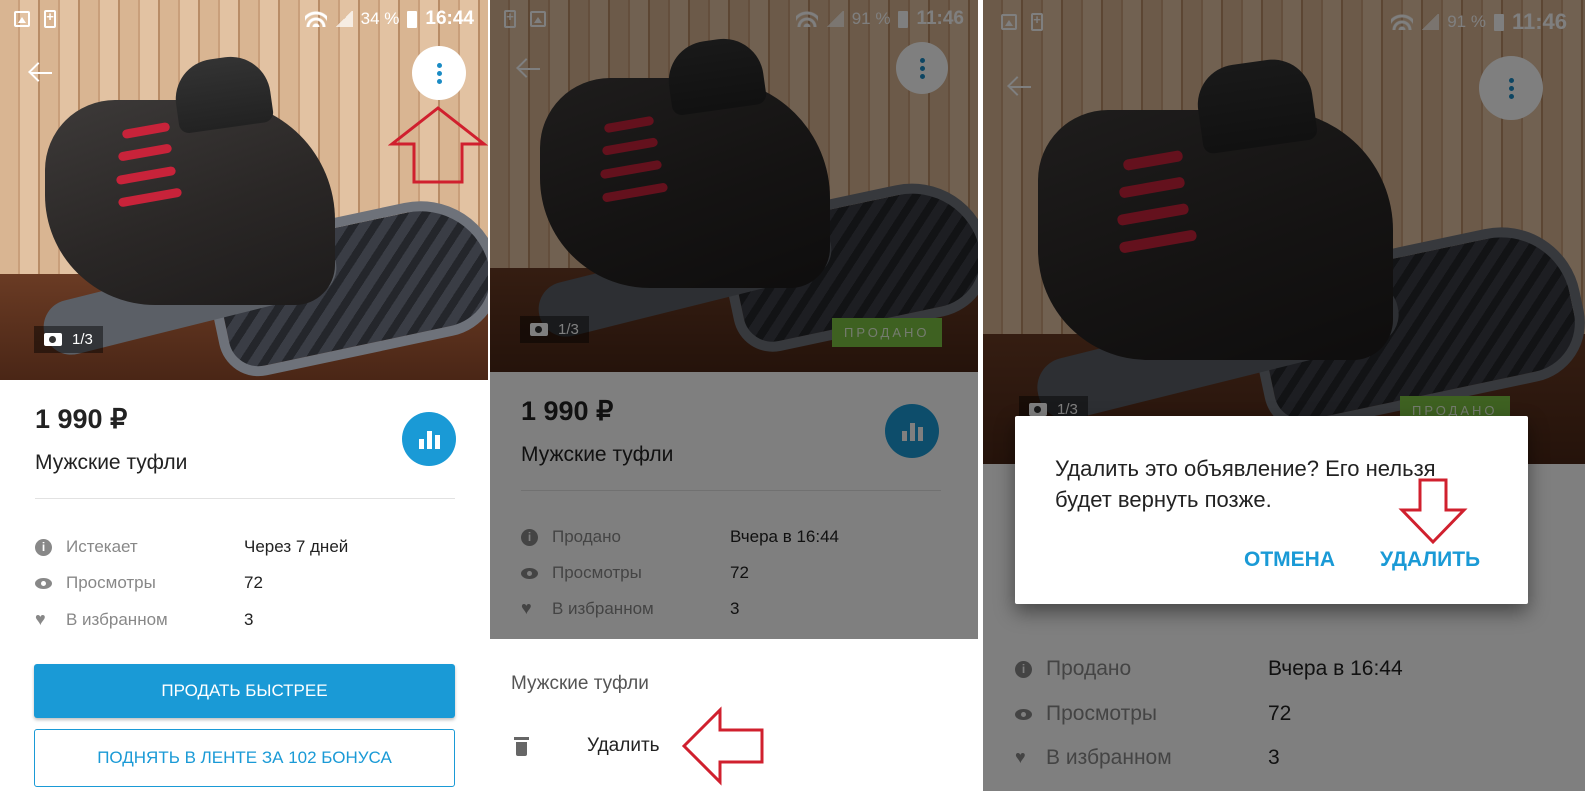 The width and height of the screenshot is (1585, 791). I want to click on status-bar: 34 % 16:44, so click(244, 19).